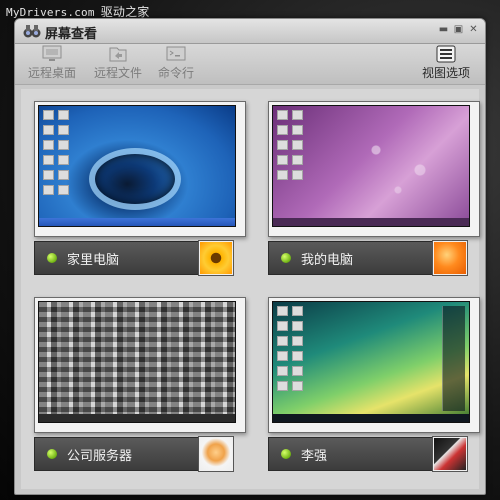  Describe the element at coordinates (118, 54) in the screenshot. I see `remote-files-icon` at that location.